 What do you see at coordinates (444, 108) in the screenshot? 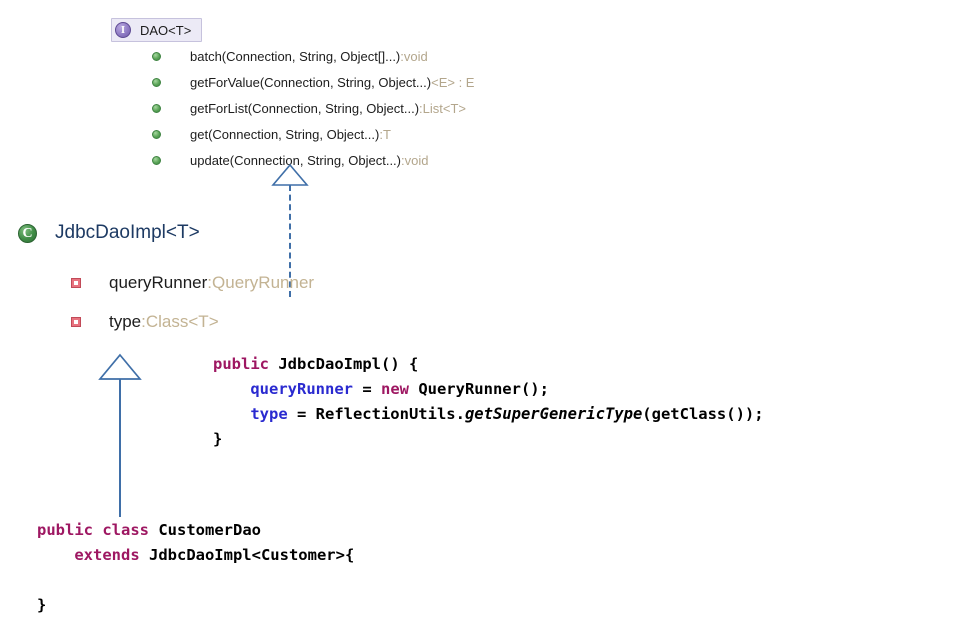
I see `method-return-type: List<T>` at bounding box center [444, 108].